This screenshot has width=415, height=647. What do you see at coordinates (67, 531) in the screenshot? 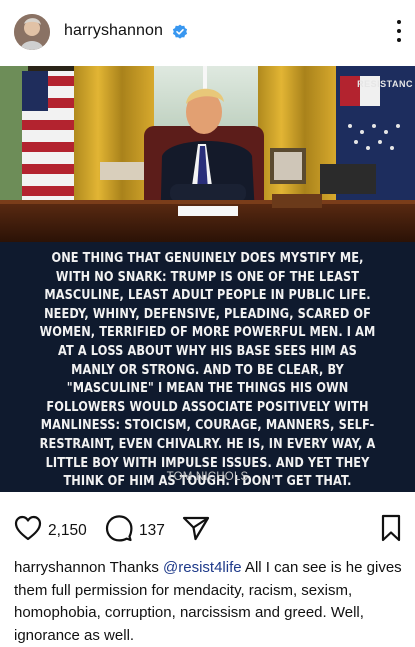
I see `like-count: 2,150` at bounding box center [67, 531].